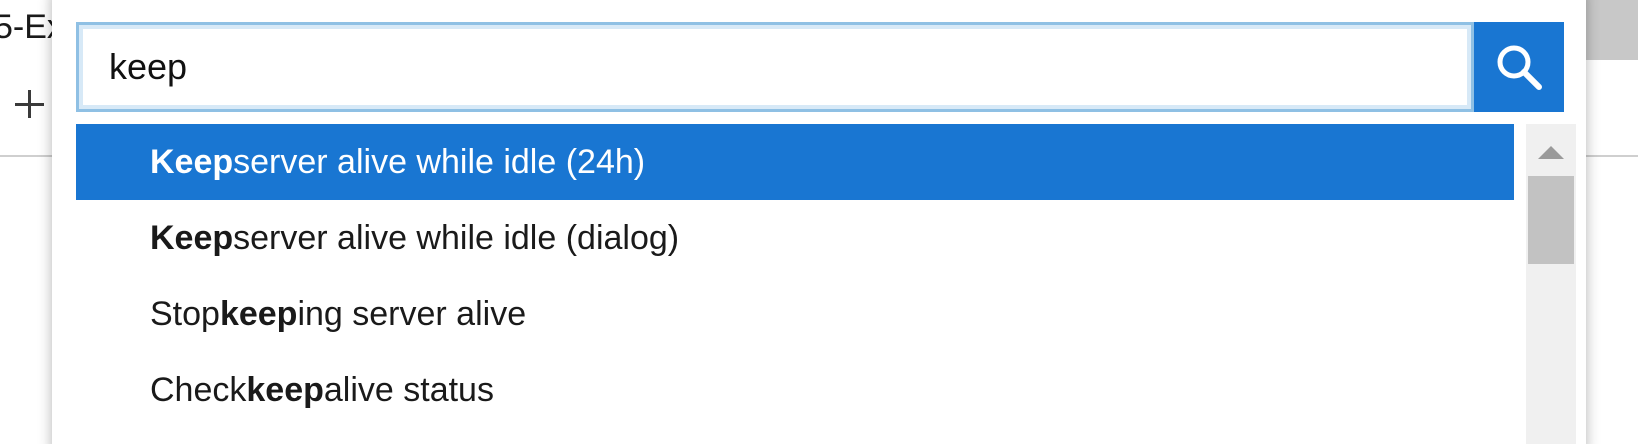  I want to click on result-suffix: server alive while idle (24h), so click(439, 161).